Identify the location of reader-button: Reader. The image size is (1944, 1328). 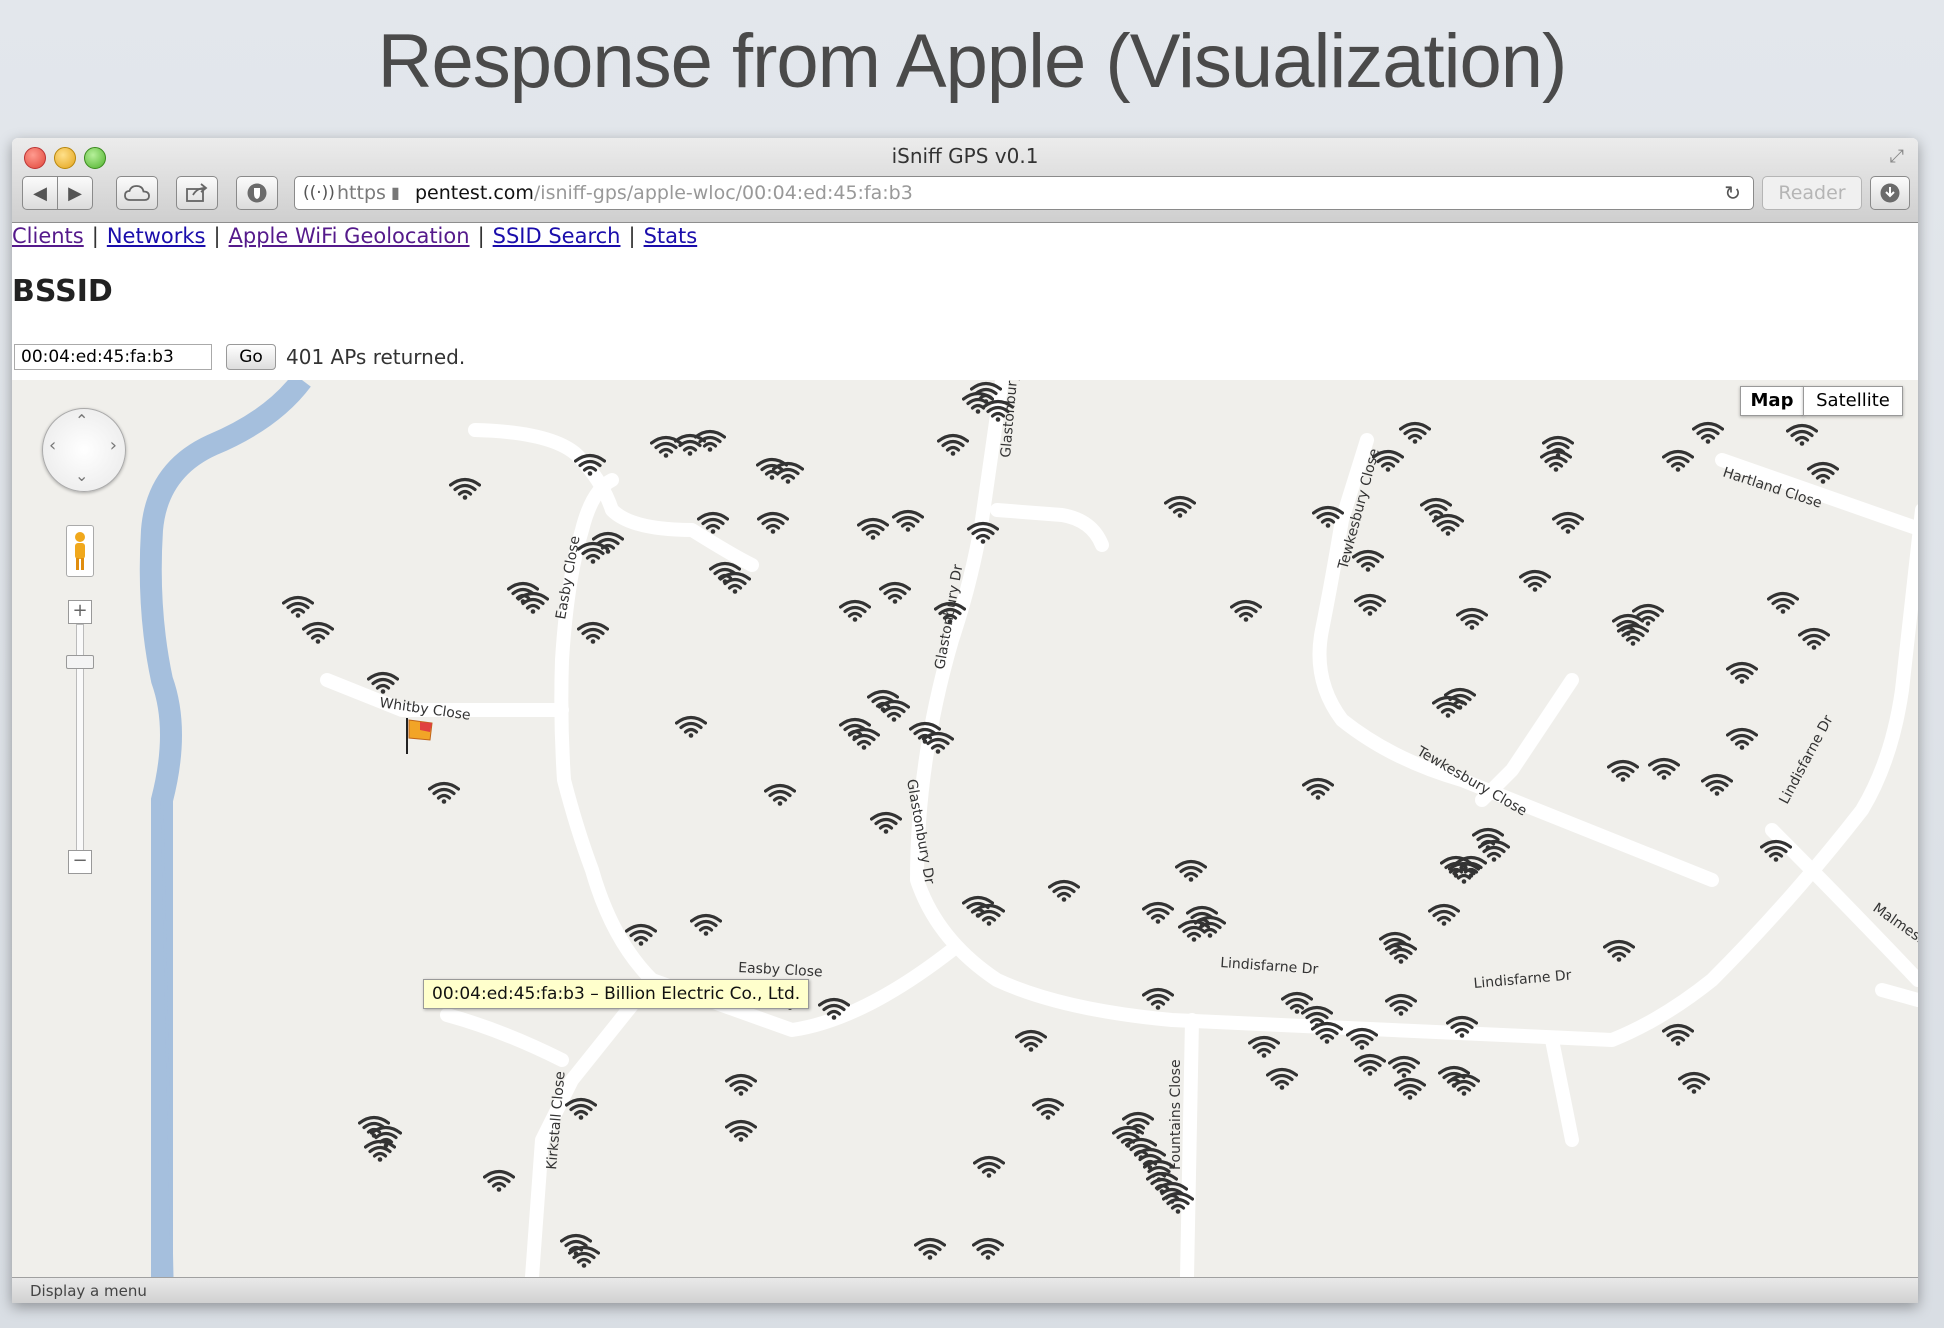
(1812, 193).